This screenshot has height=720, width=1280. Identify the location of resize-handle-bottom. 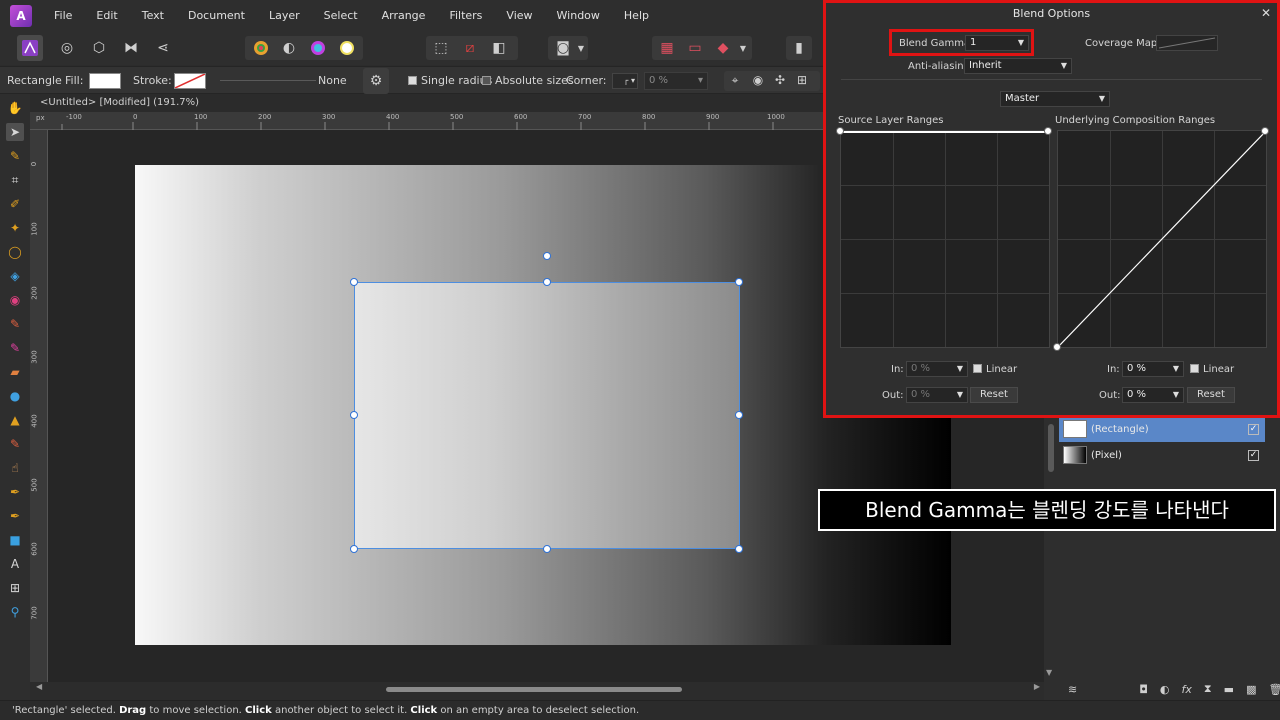
(547, 549).